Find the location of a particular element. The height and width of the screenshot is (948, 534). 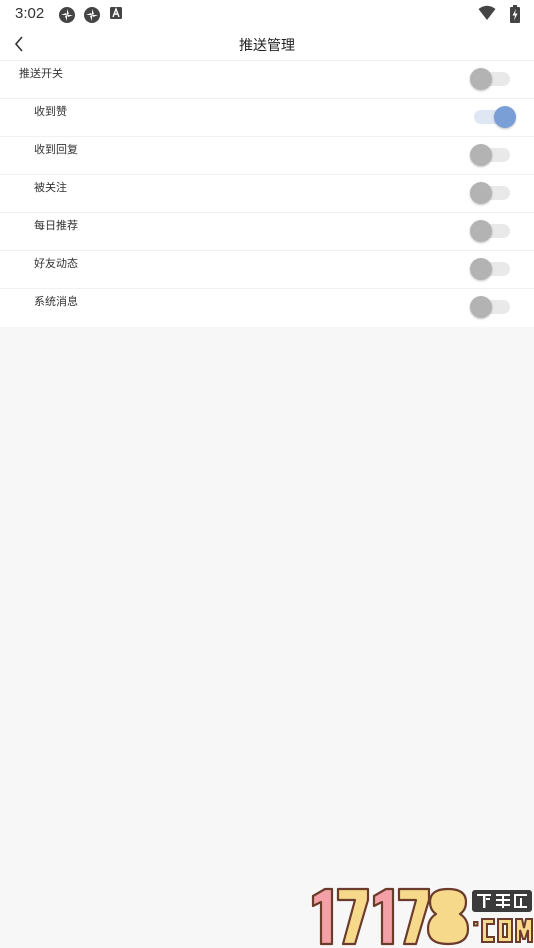

system-messages-toggle is located at coordinates (490, 307).